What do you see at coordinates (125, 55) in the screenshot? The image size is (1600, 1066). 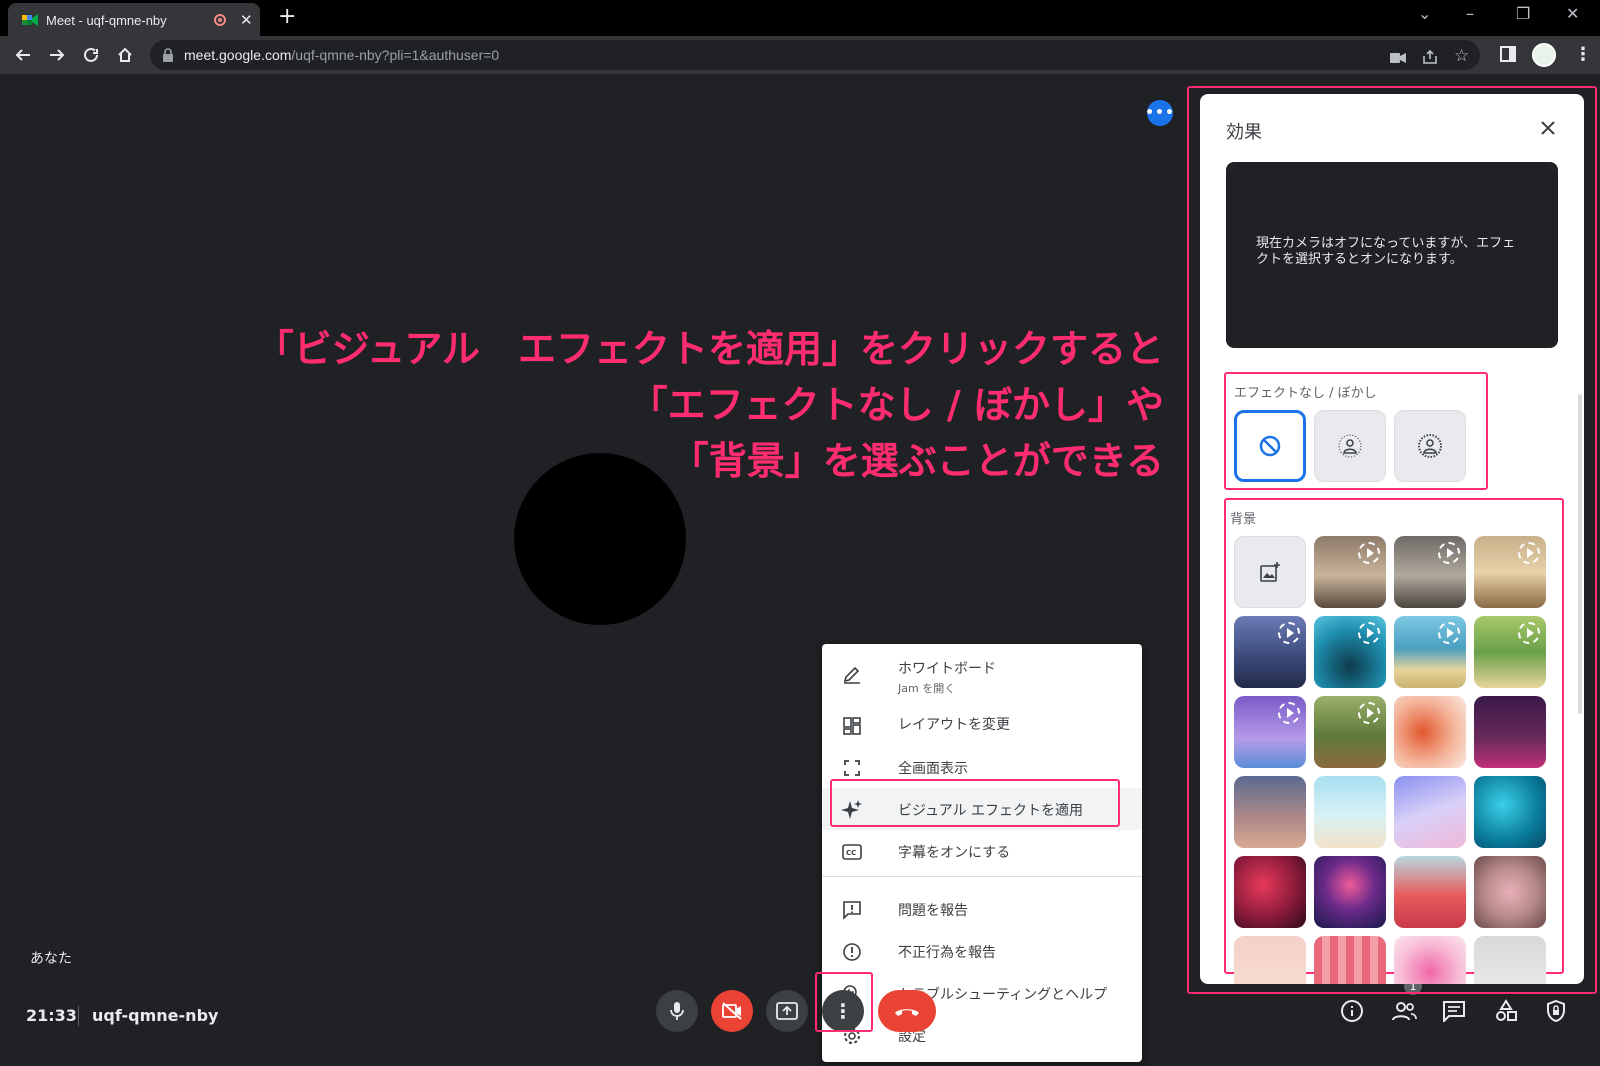 I see `home-icon` at bounding box center [125, 55].